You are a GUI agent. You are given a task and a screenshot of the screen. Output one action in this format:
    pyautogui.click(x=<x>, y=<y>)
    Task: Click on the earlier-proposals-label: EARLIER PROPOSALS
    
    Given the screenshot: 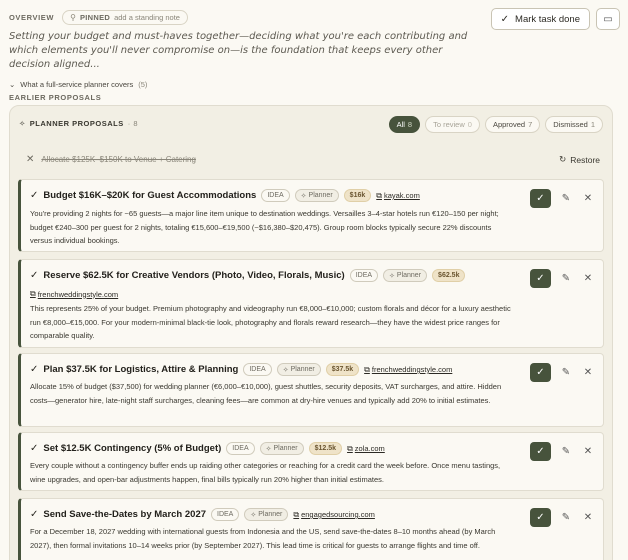 What is the action you would take?
    pyautogui.click(x=55, y=97)
    